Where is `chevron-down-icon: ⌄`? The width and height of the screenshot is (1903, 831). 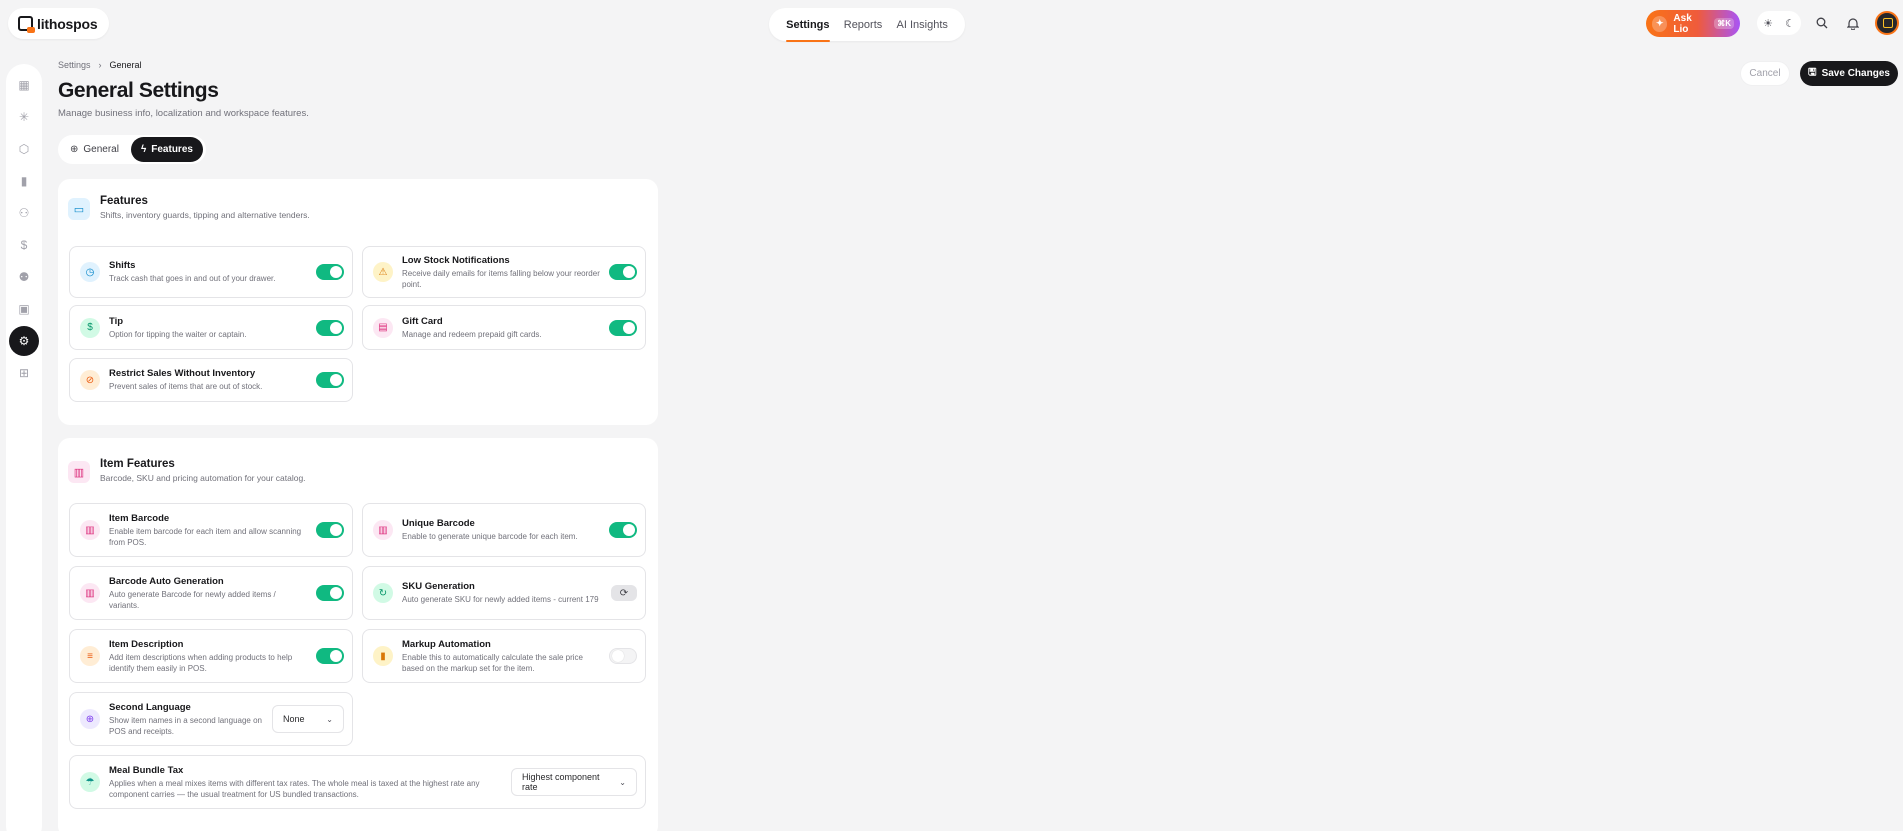 chevron-down-icon: ⌄ is located at coordinates (622, 782).